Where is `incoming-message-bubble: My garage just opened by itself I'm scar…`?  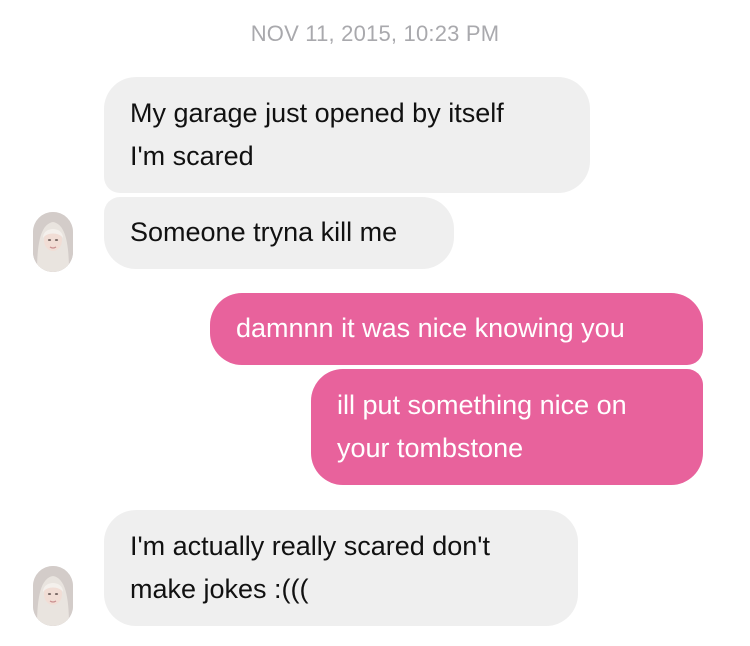
incoming-message-bubble: My garage just opened by itself I'm scar… is located at coordinates (347, 135).